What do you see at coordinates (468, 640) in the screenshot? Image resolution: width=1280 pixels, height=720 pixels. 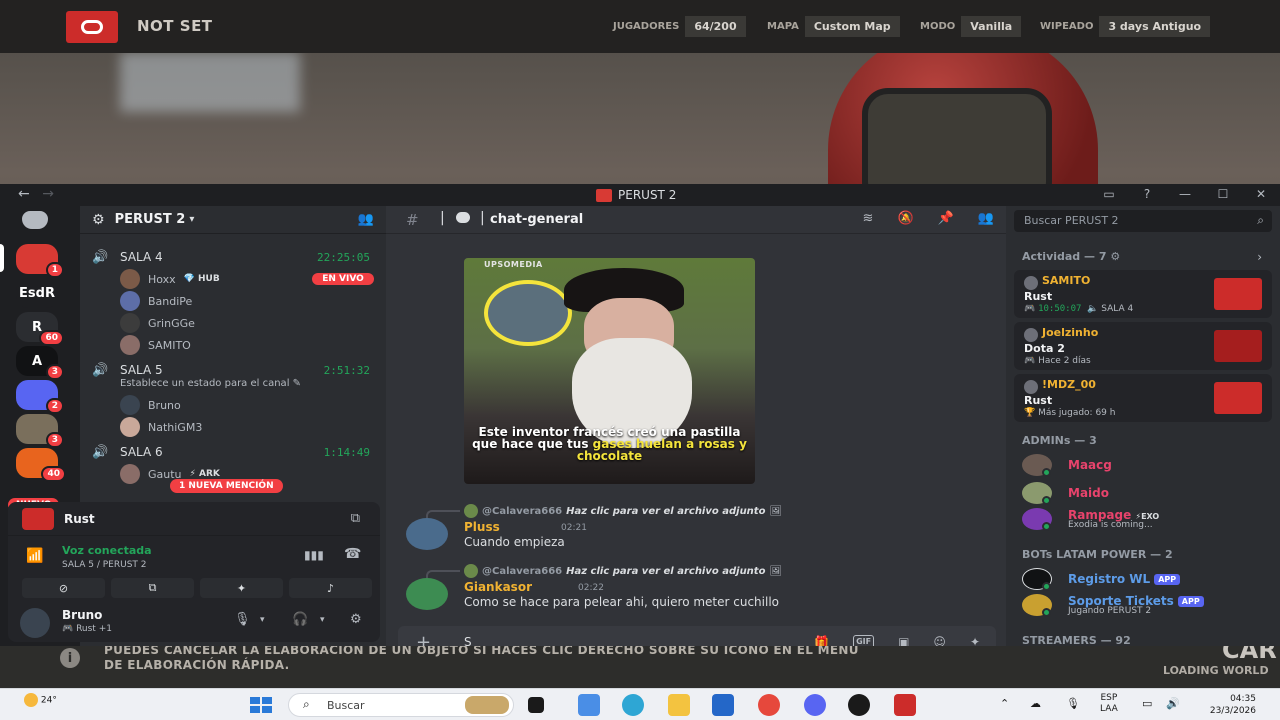 I see `message-input: S` at bounding box center [468, 640].